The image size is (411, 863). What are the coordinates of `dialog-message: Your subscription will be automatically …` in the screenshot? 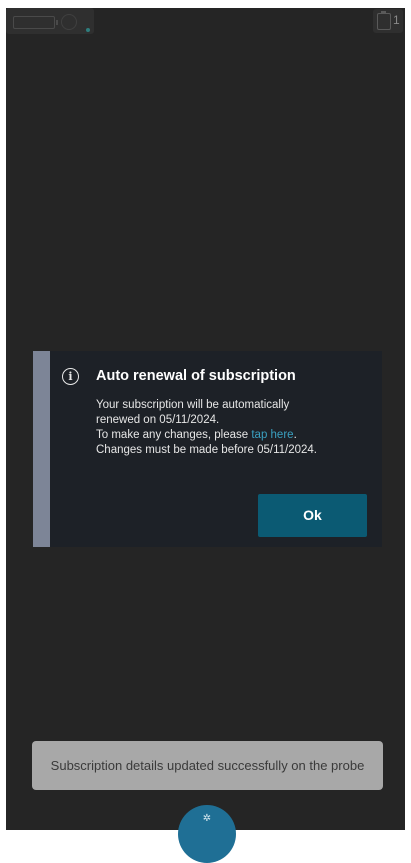 It's located at (233, 428).